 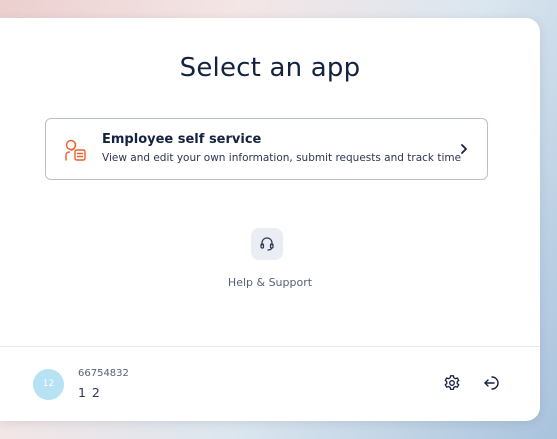 What do you see at coordinates (270, 282) in the screenshot?
I see `help-support-label: Help & Support` at bounding box center [270, 282].